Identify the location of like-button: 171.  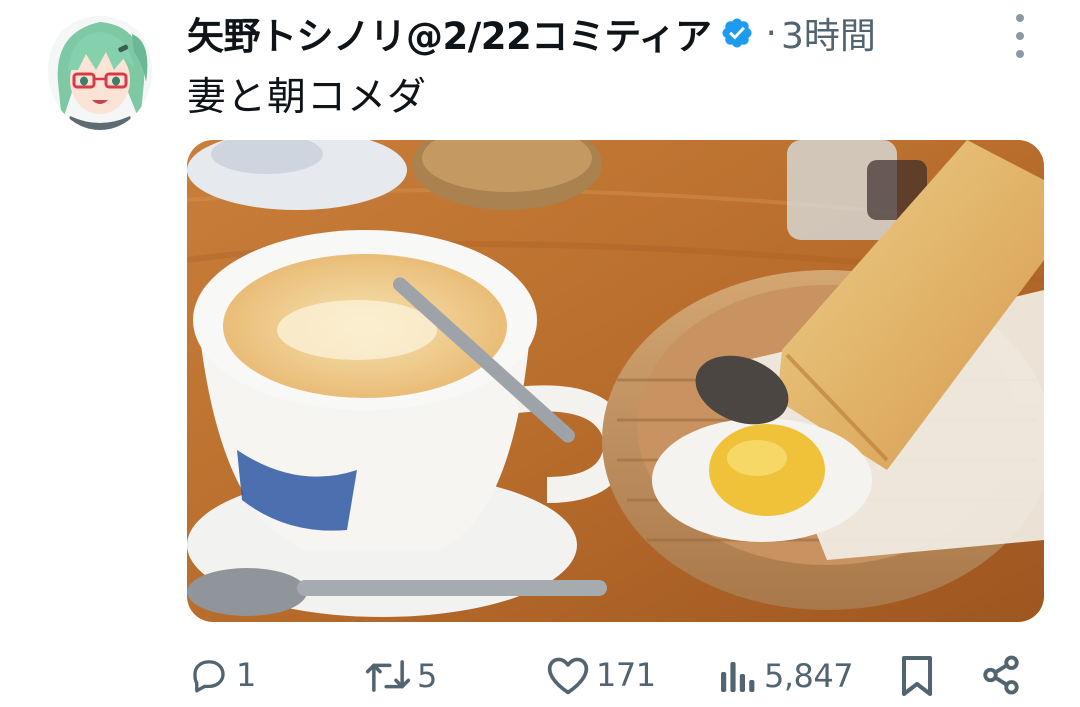
(601, 675).